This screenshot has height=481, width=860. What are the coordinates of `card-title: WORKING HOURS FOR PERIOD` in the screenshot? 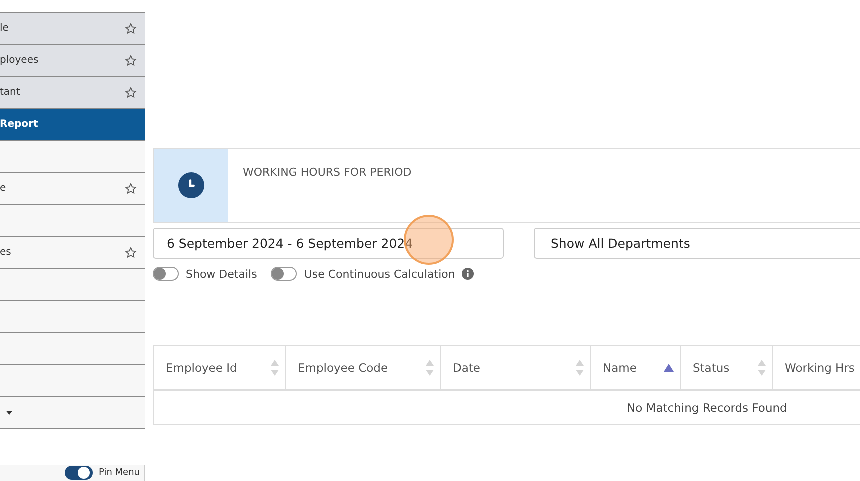 It's located at (327, 173).